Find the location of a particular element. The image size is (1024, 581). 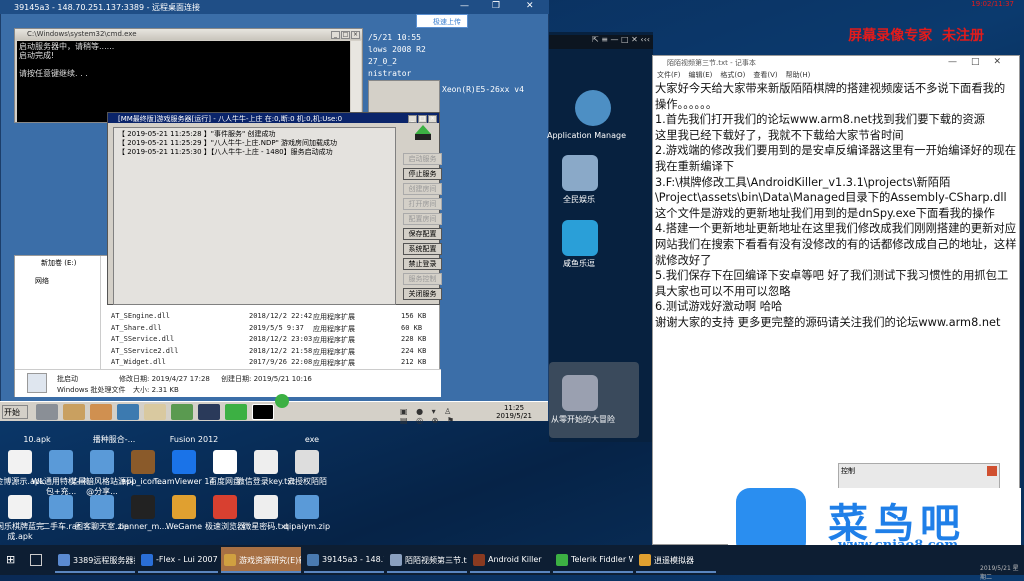

file-name: AT_SEngine.dll is located at coordinates (141, 316).